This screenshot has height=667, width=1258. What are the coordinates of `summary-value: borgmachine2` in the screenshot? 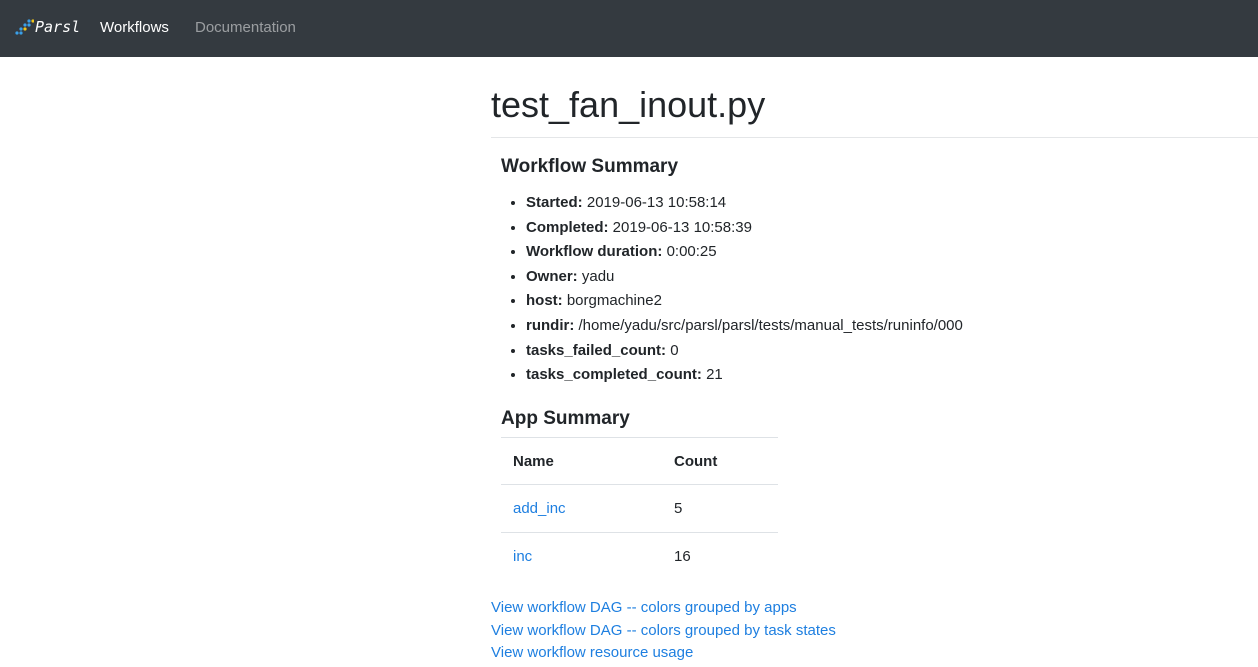 It's located at (614, 301).